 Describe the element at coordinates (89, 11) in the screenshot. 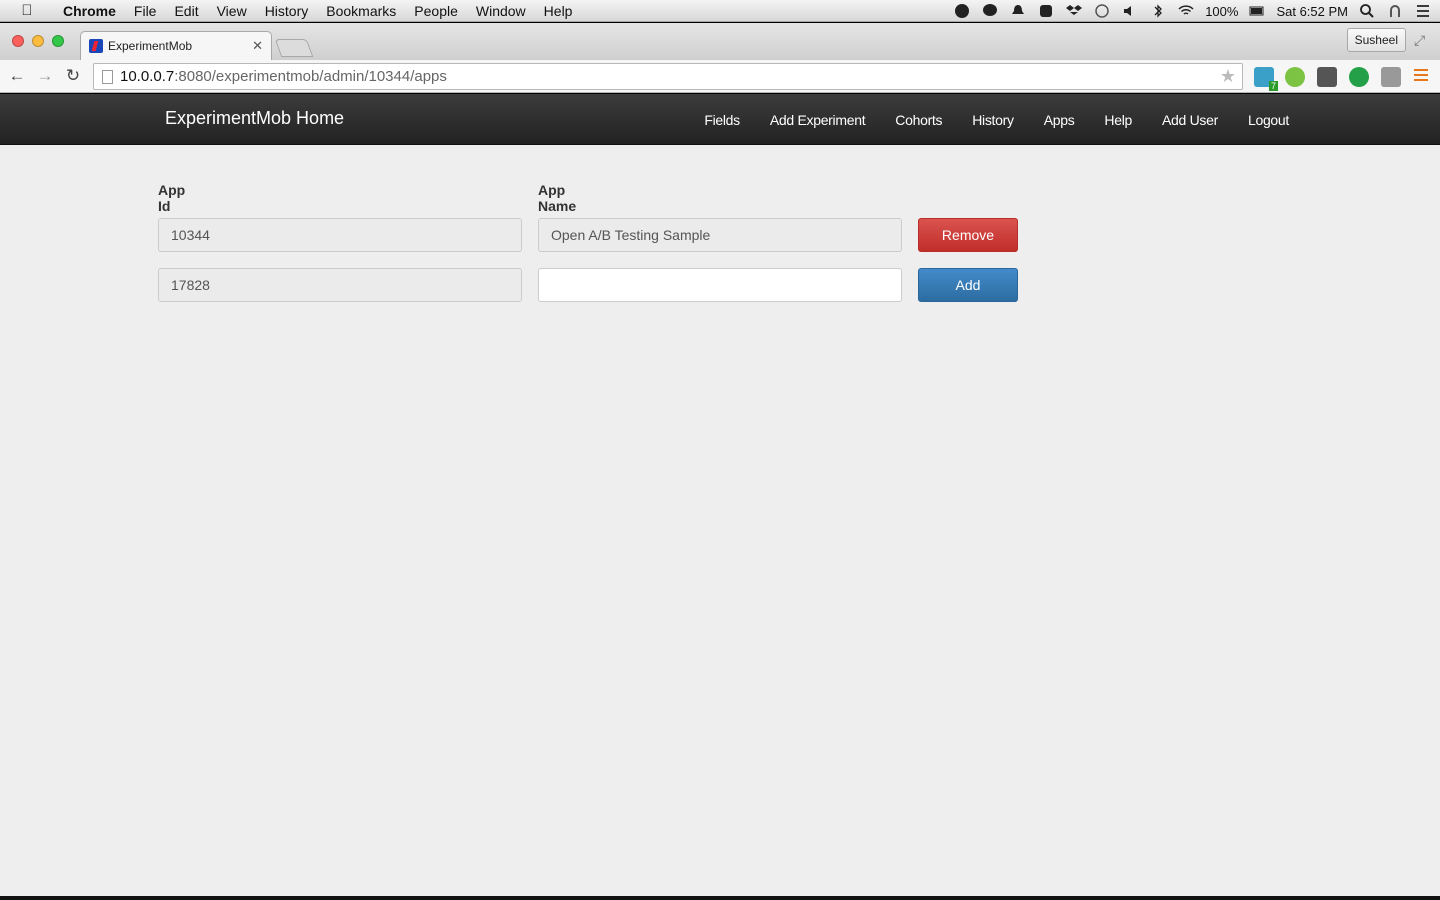

I see `menu-app-chrome: Chrome` at that location.